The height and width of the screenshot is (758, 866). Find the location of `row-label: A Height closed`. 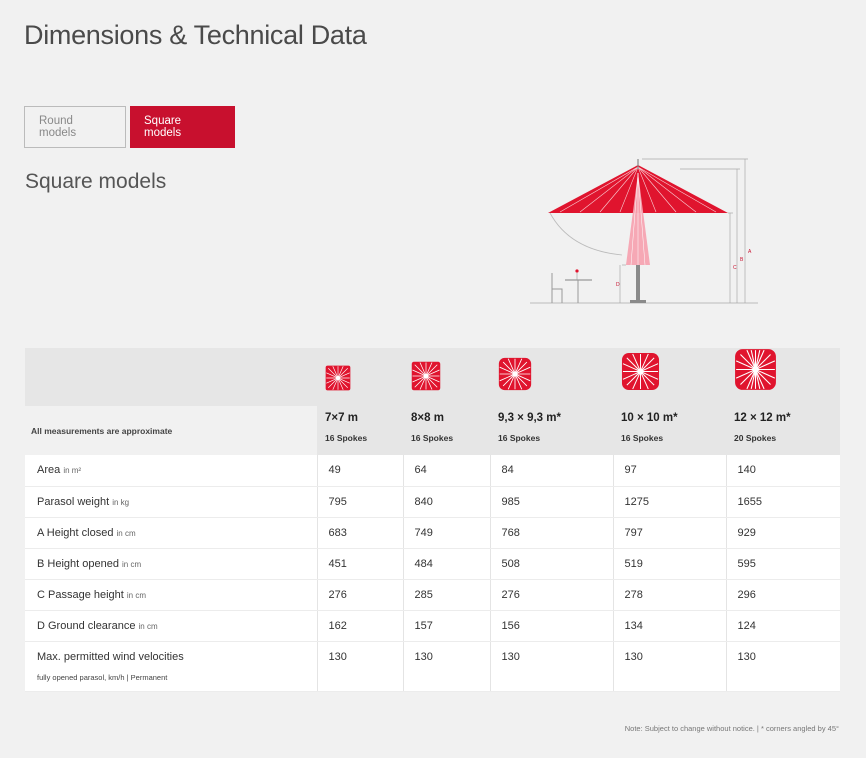

row-label: A Height closed is located at coordinates (75, 532).